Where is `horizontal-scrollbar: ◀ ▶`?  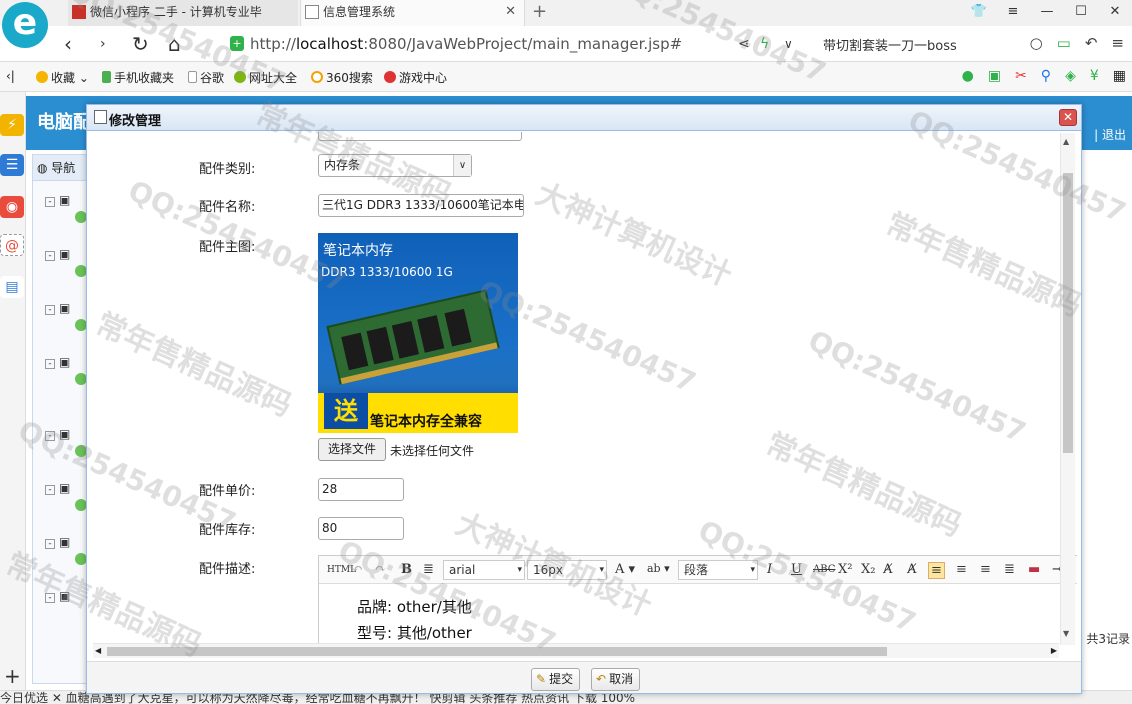 horizontal-scrollbar: ◀ ▶ is located at coordinates (576, 650).